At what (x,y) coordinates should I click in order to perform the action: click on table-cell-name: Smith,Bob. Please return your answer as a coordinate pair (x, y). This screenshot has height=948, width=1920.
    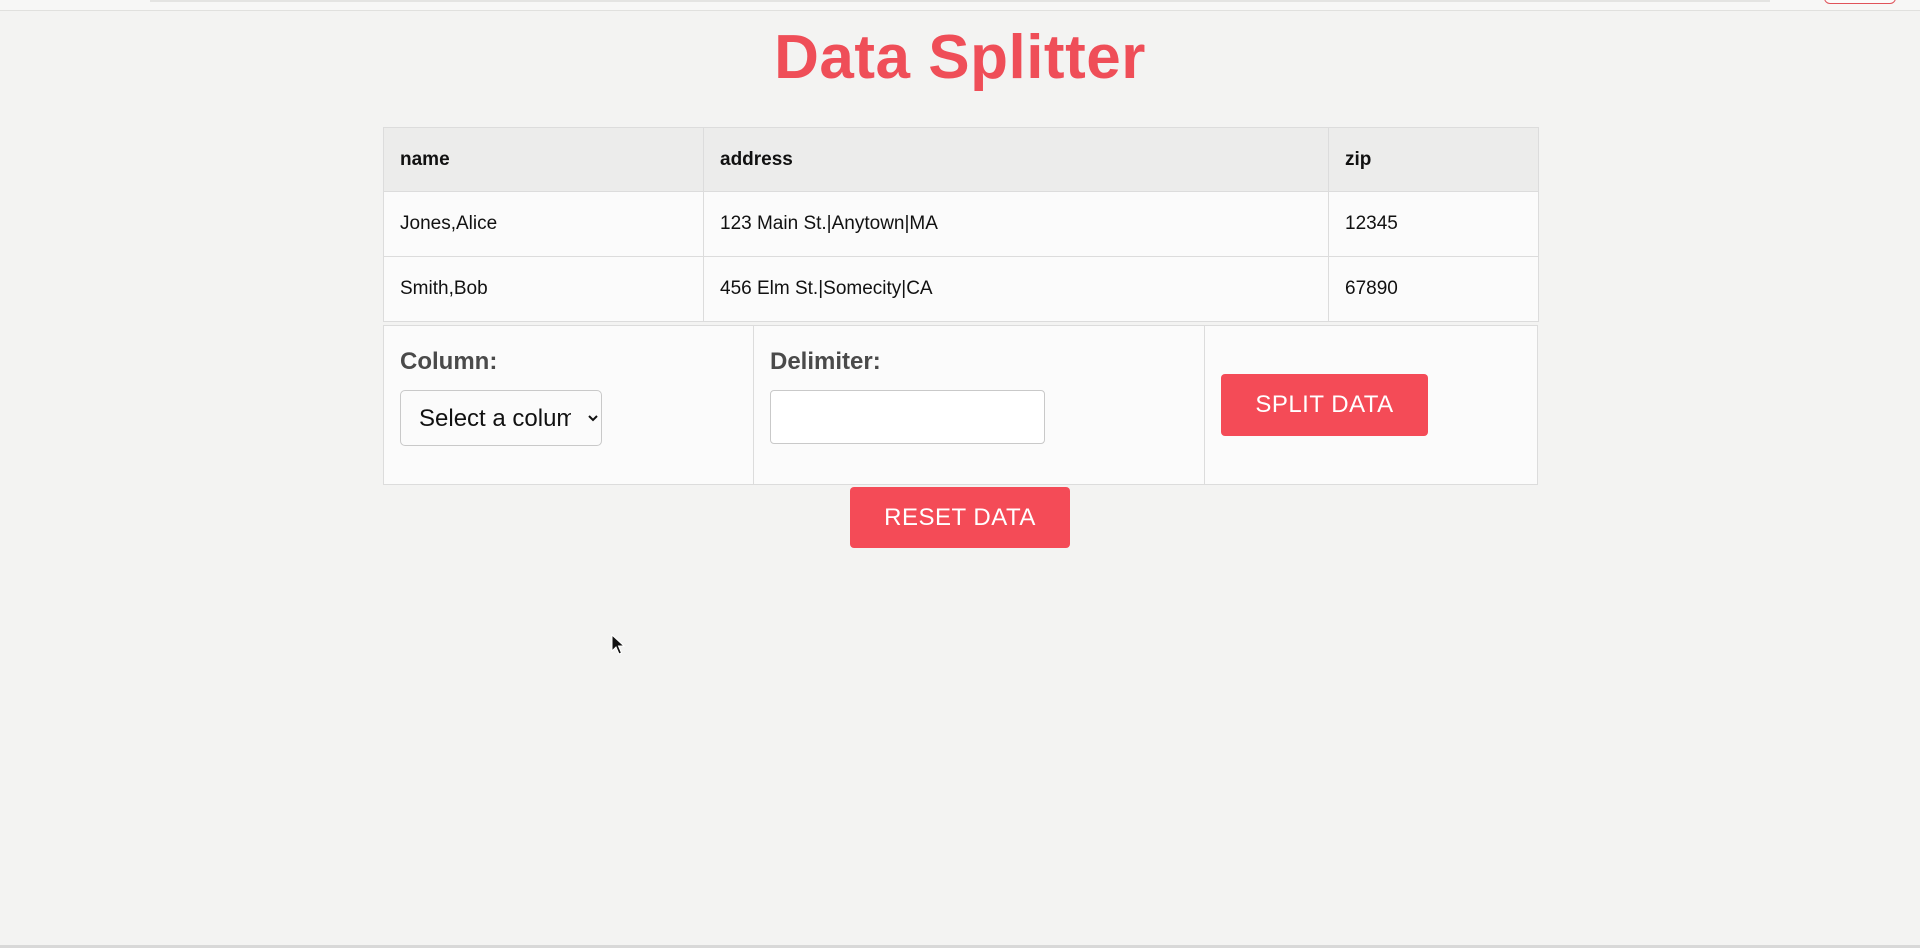
    Looking at the image, I should click on (543, 289).